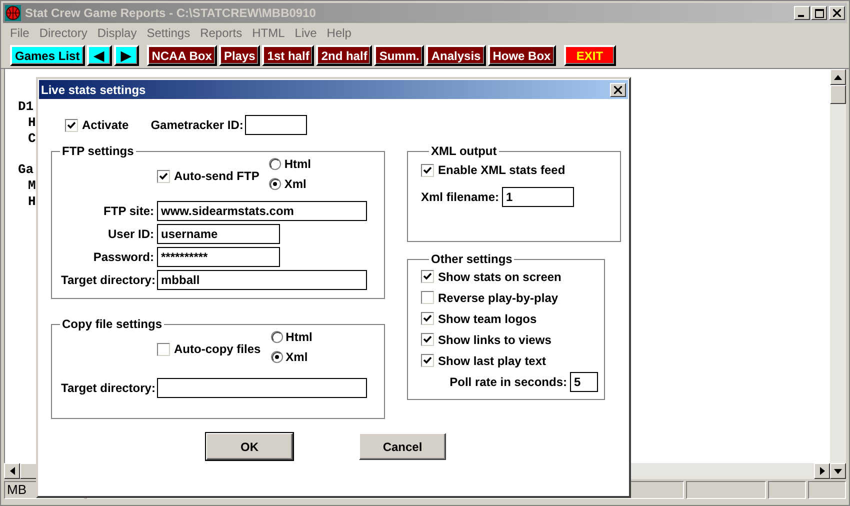 This screenshot has height=506, width=850. I want to click on down-arrow-icon, so click(838, 471).